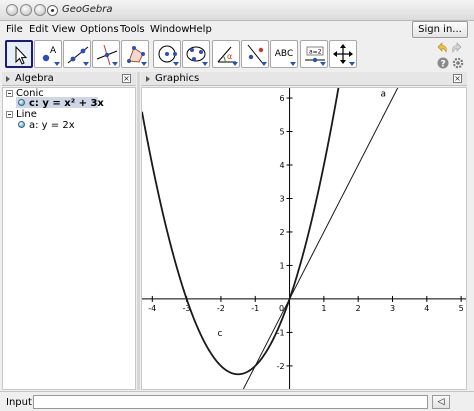 The image size is (474, 411). I want to click on y-tick-label: 1, so click(281, 265).